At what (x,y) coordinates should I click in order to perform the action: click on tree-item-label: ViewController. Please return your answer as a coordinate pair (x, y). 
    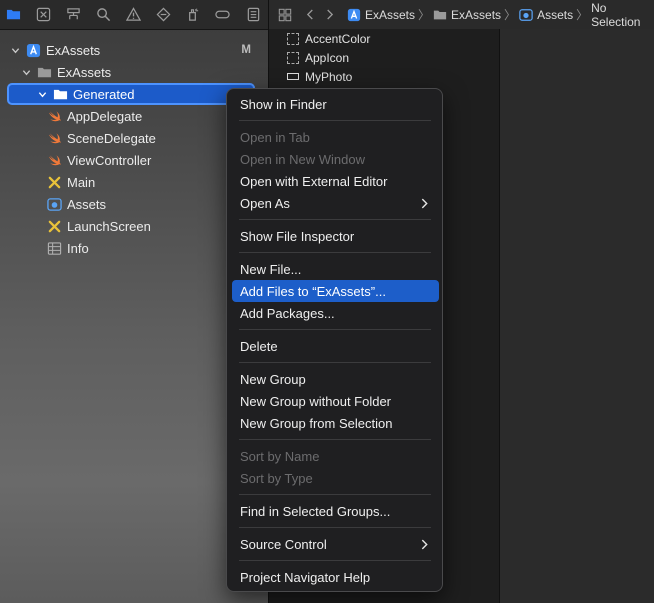
    Looking at the image, I should click on (109, 160).